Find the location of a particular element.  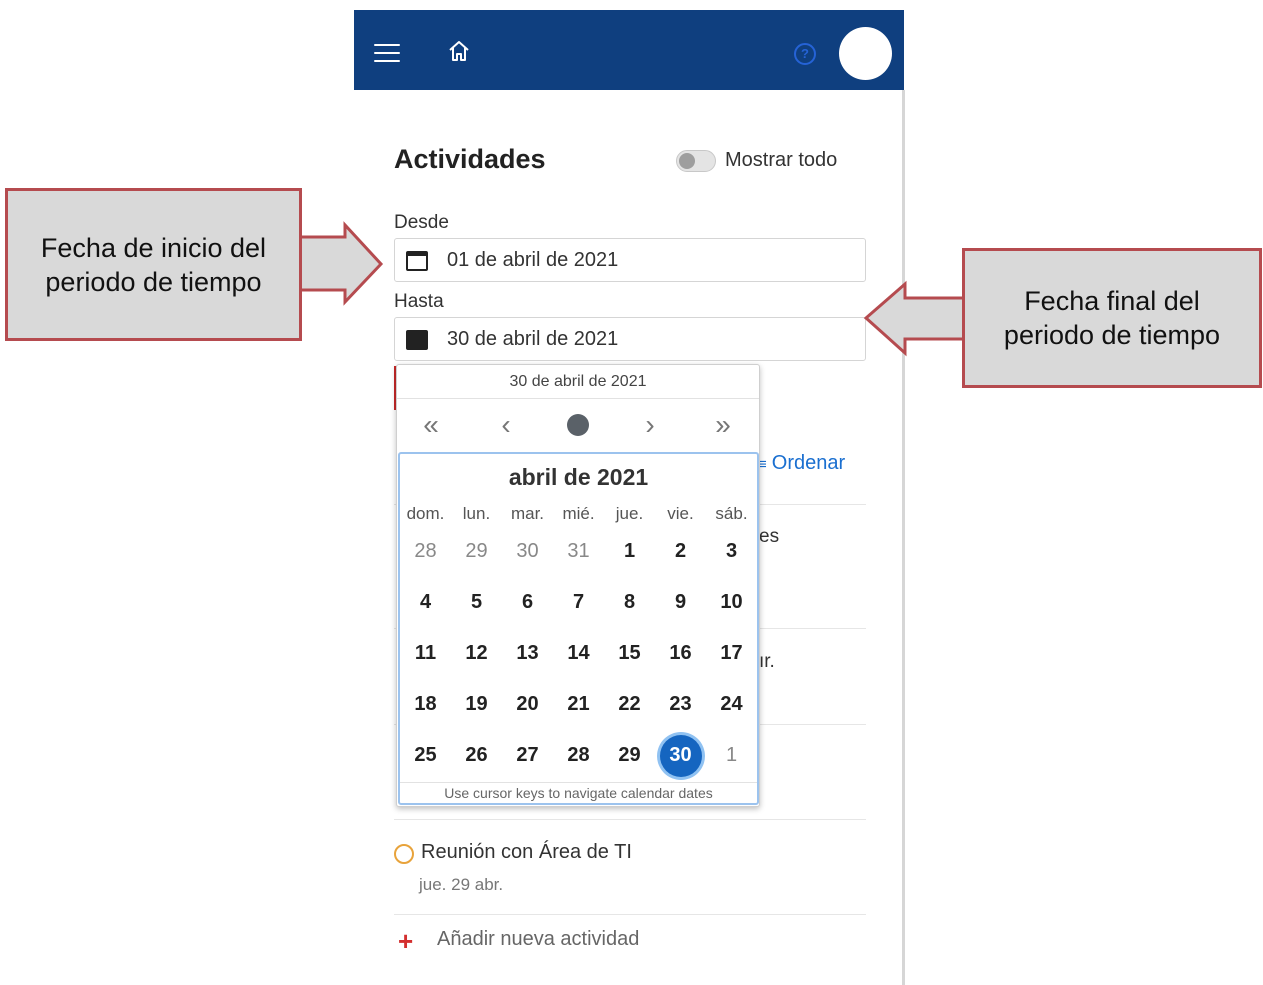

callout-start-date: Fecha de inicio del periodo de tiempo is located at coordinates (153, 264).